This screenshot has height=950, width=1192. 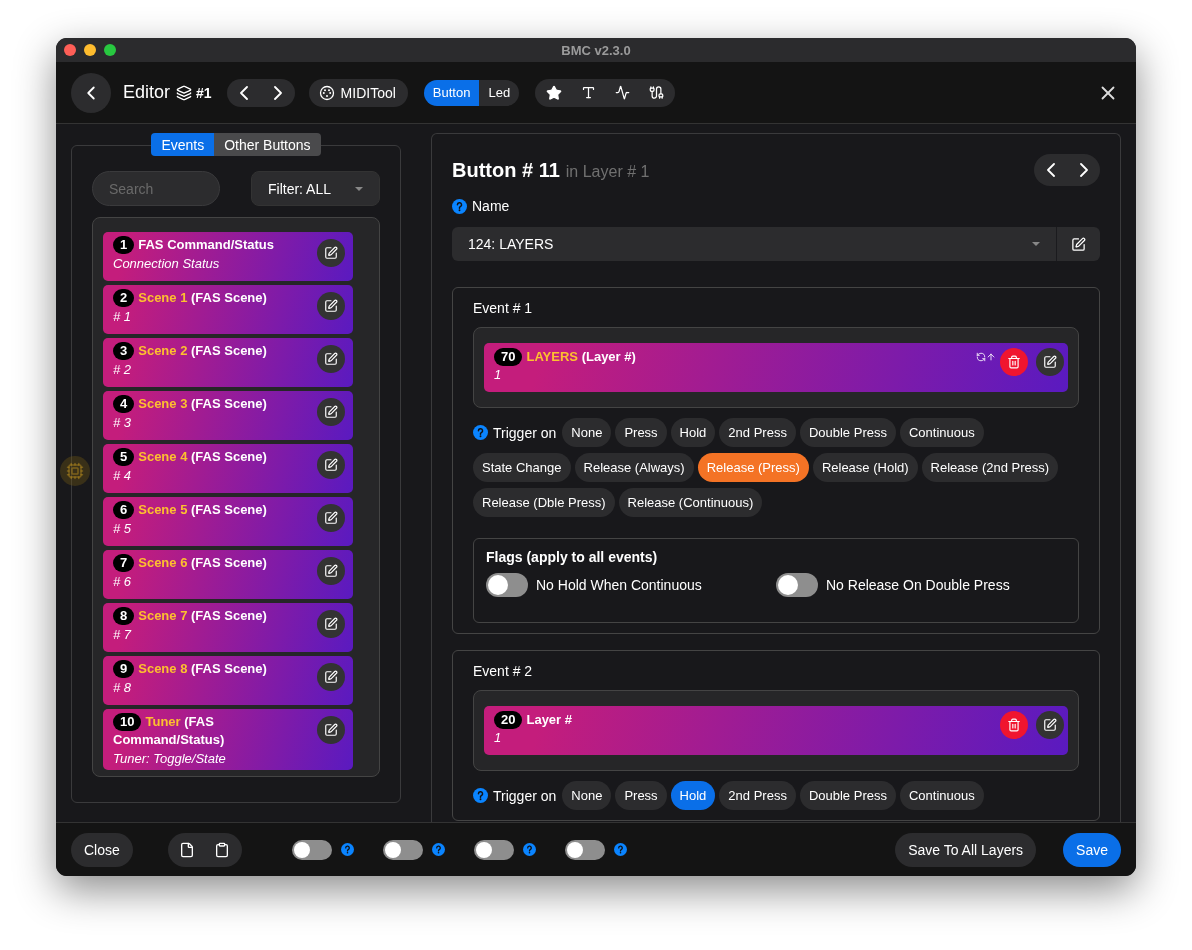 What do you see at coordinates (744, 720) in the screenshot?
I see `event-title: 20 Layer #` at bounding box center [744, 720].